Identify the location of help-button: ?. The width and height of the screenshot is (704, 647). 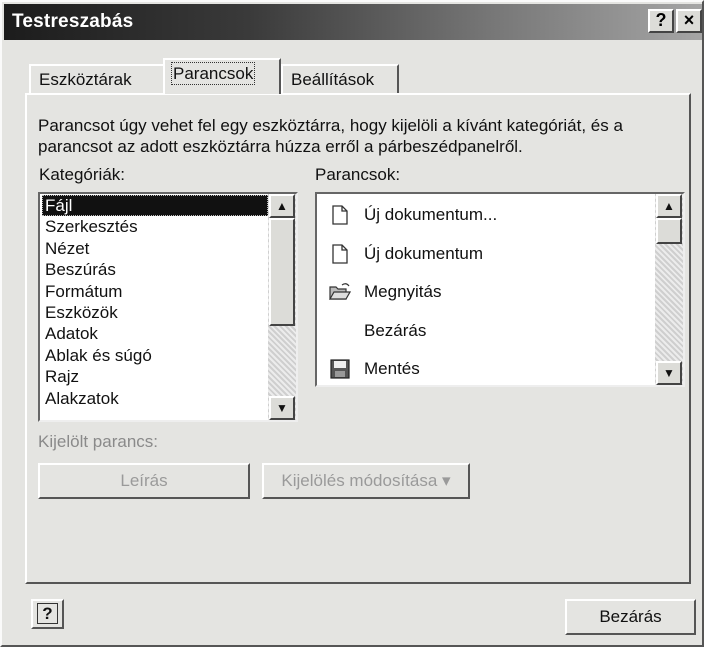
(47, 614).